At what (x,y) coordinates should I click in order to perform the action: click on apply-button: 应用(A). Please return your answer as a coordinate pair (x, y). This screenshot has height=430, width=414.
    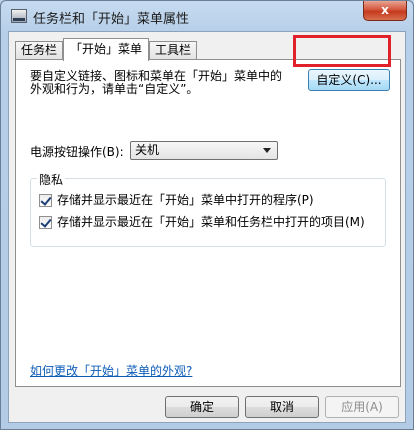
    Looking at the image, I should click on (362, 407).